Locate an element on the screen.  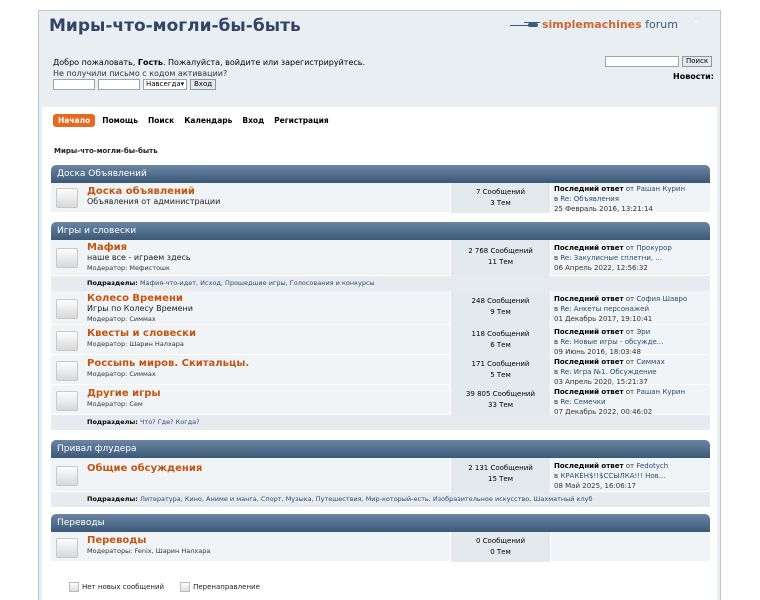
board-title: Переводы is located at coordinates (148, 541).